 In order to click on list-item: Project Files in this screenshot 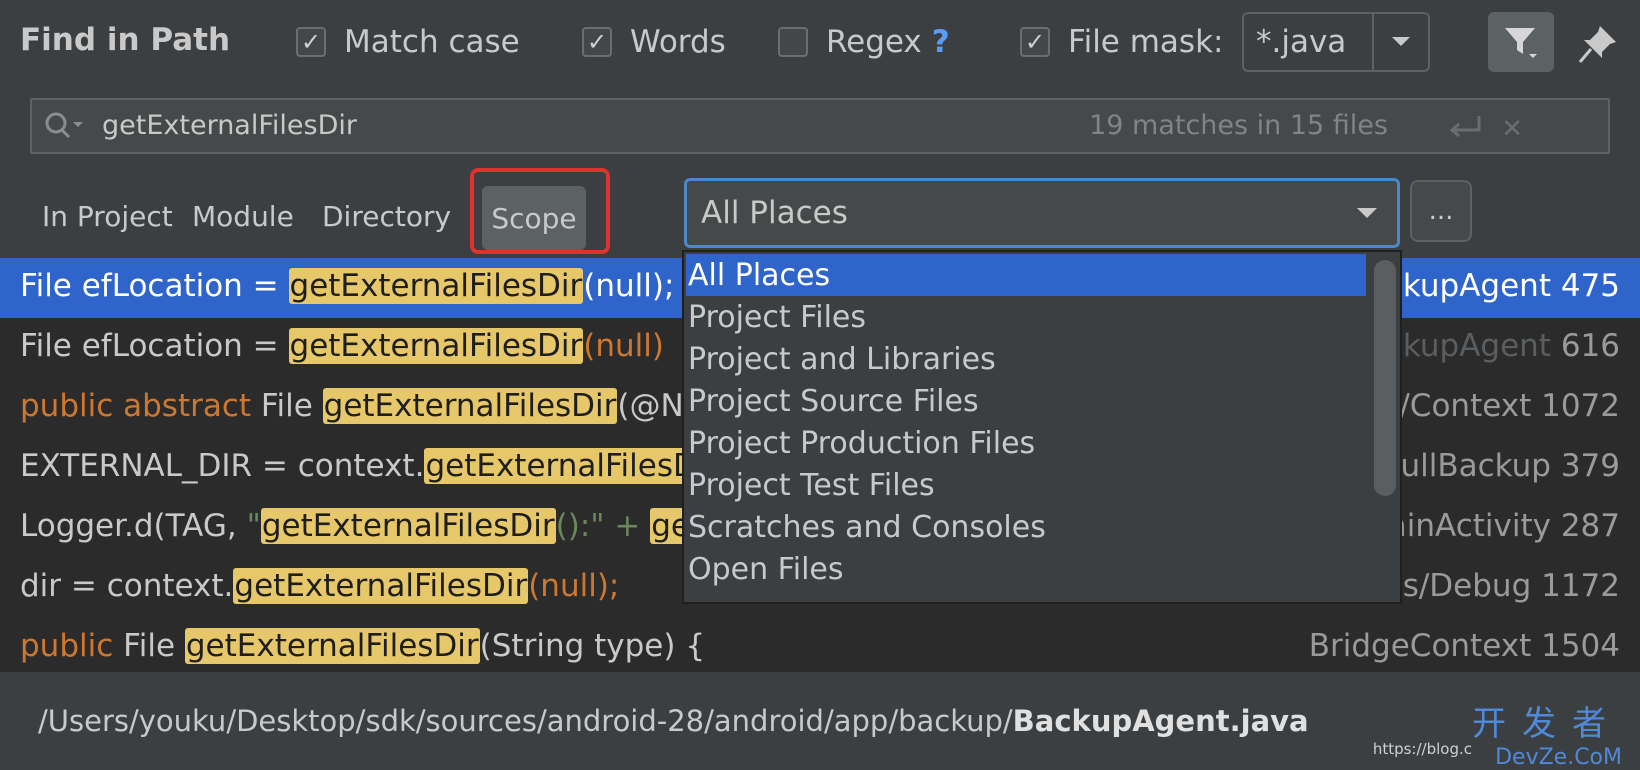, I will do `click(1026, 317)`.